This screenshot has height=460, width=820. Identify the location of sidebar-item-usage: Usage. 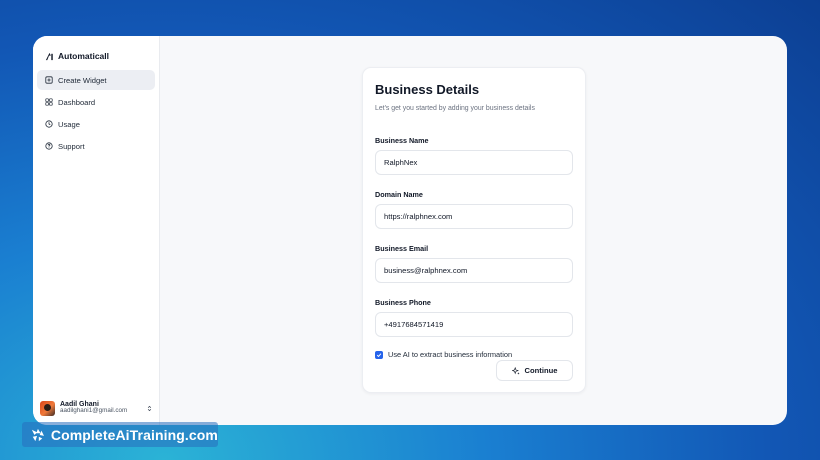
(96, 124).